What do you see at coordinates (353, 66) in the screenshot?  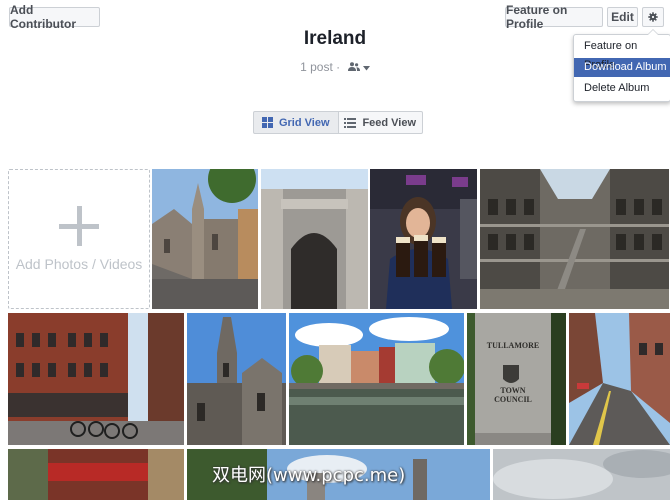 I see `friends-icon` at bounding box center [353, 66].